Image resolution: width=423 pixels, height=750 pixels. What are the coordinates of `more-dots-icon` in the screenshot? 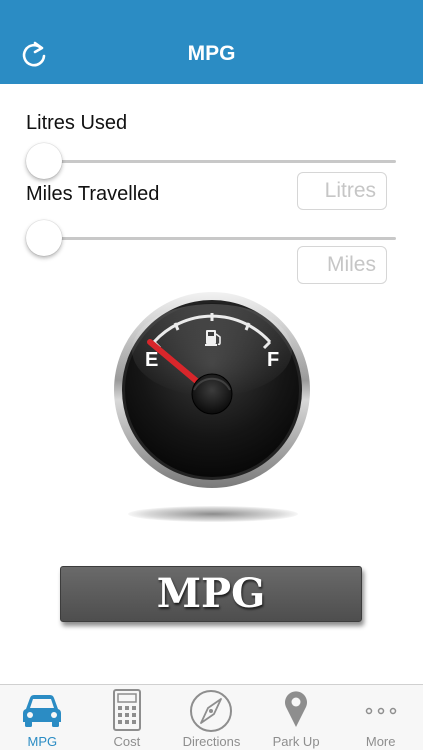 It's located at (380, 711).